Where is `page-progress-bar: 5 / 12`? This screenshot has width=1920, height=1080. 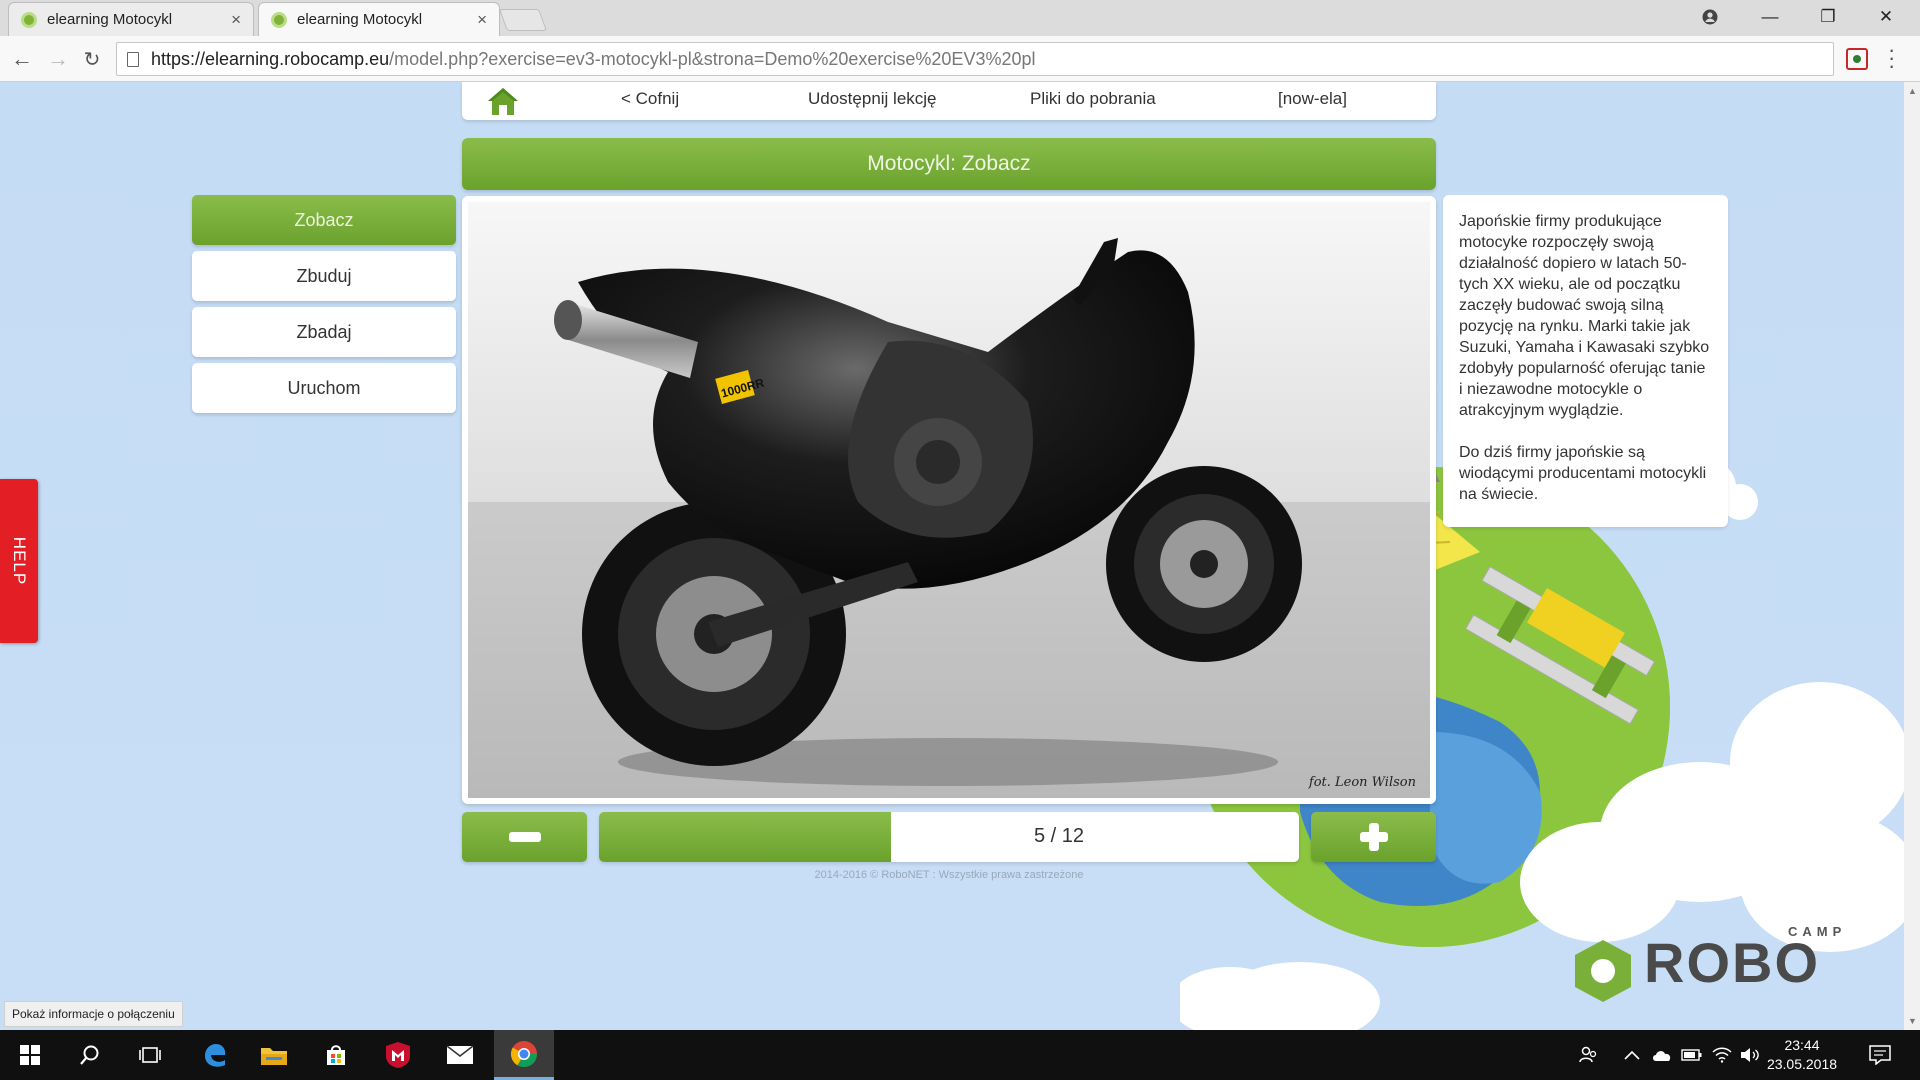
page-progress-bar: 5 / 12 is located at coordinates (949, 837).